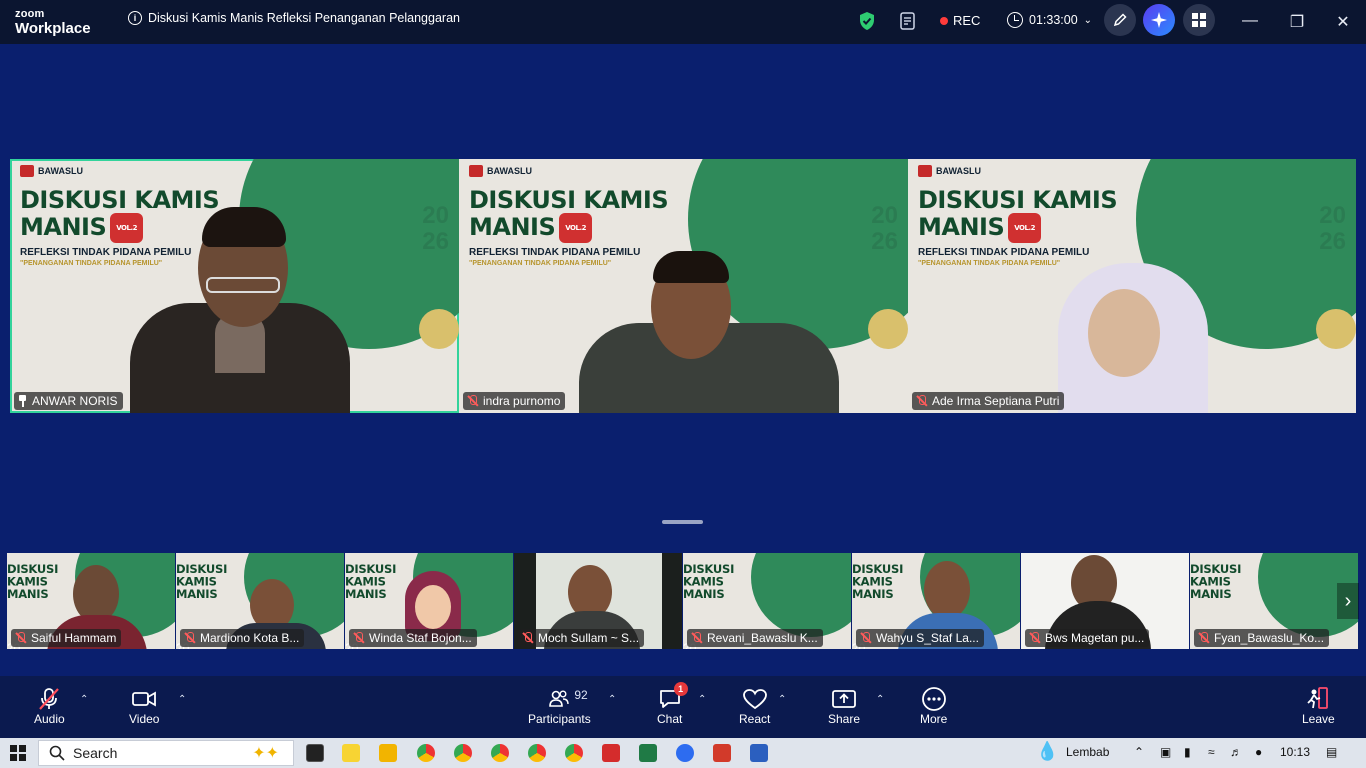 The height and width of the screenshot is (768, 1366). What do you see at coordinates (1088, 20) in the screenshot?
I see `chevron-down-icon: ⌄` at bounding box center [1088, 20].